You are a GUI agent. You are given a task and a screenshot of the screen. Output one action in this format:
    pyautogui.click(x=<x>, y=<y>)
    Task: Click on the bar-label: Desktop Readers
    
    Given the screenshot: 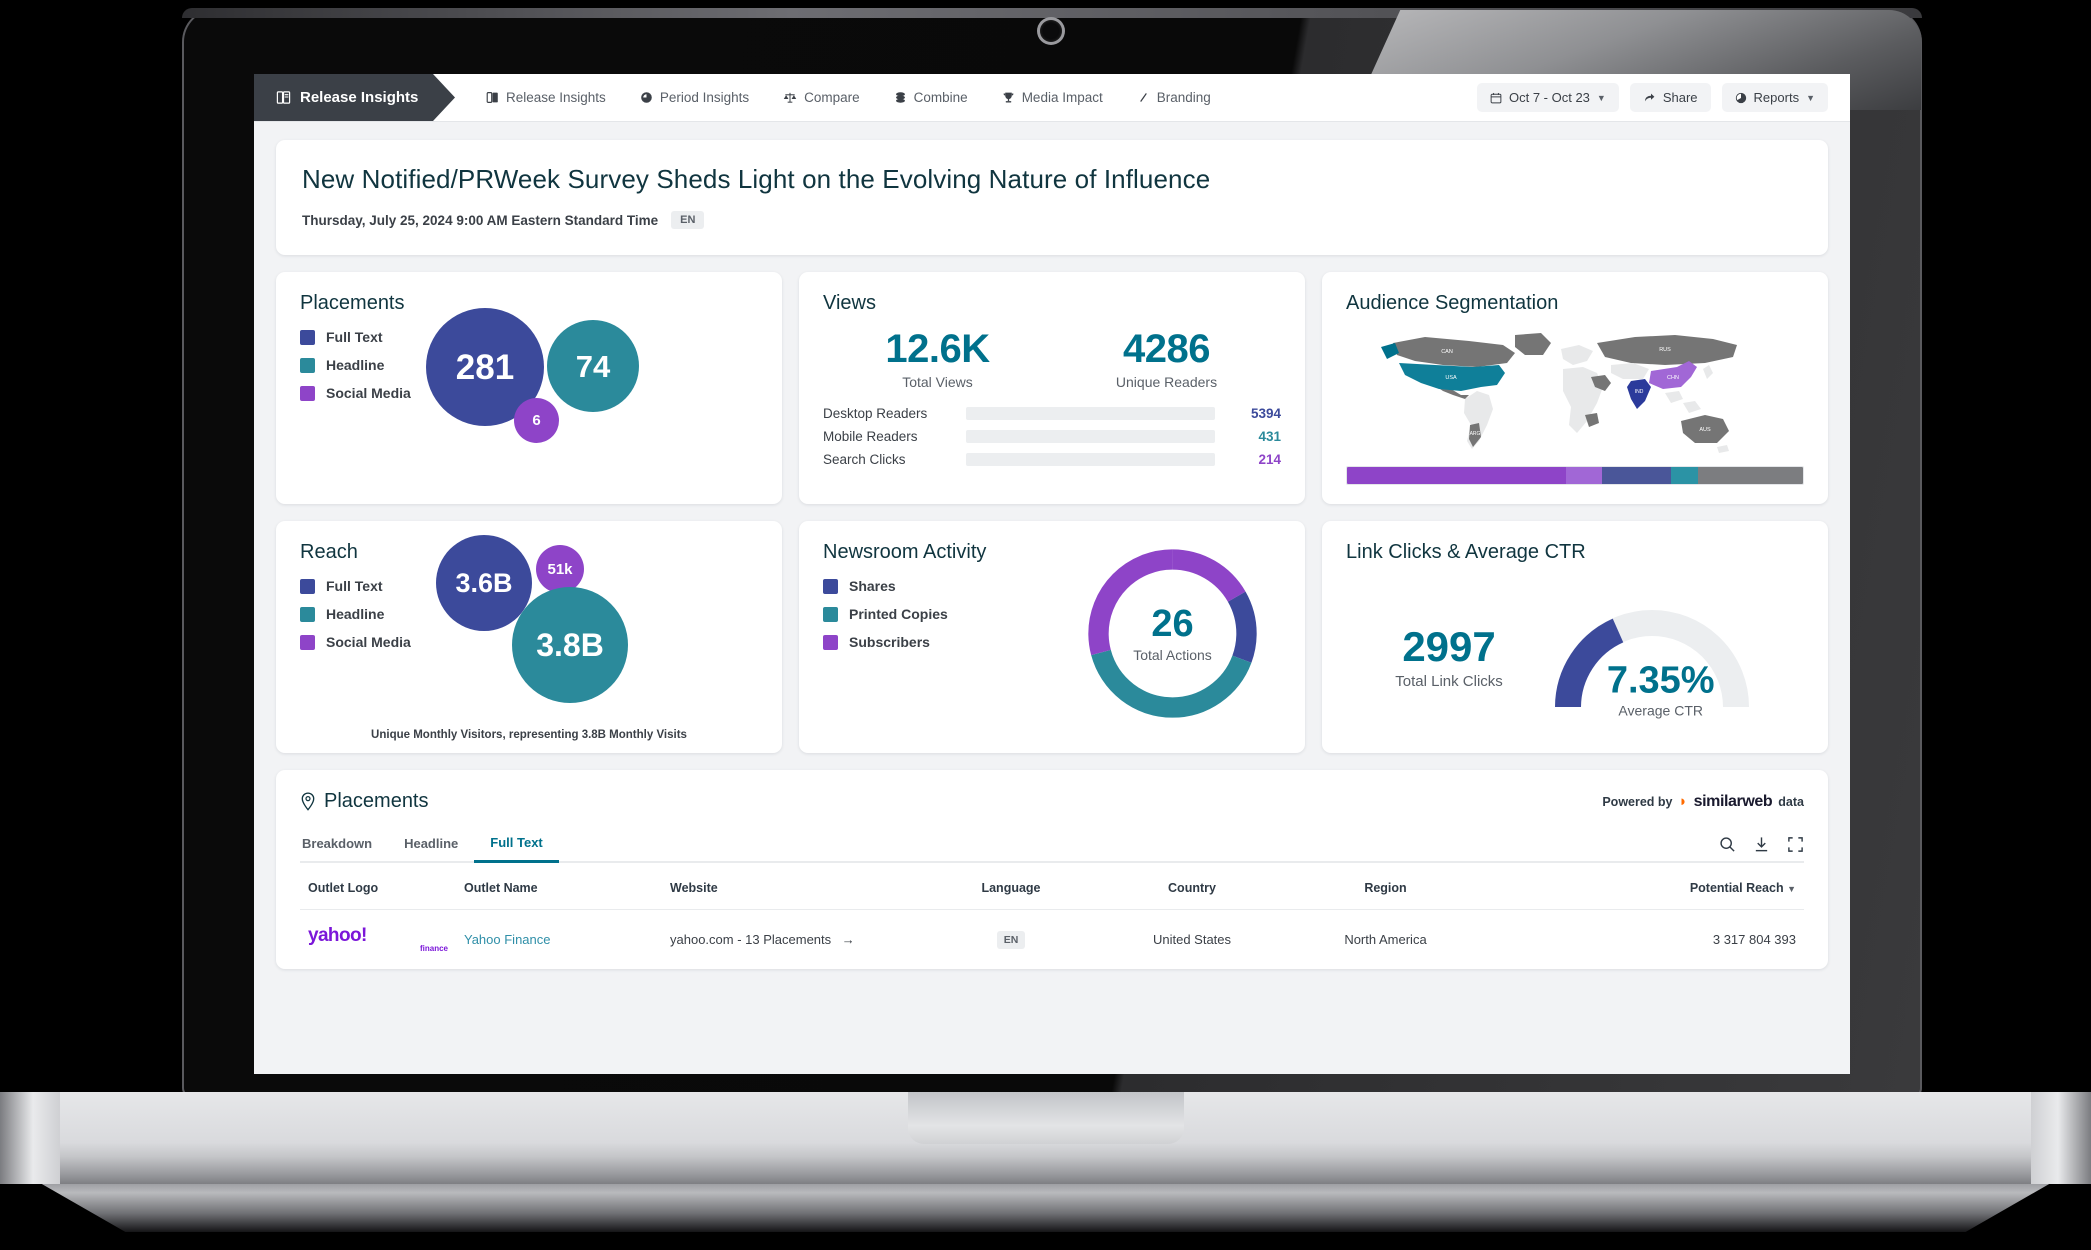 What is the action you would take?
    pyautogui.click(x=875, y=413)
    